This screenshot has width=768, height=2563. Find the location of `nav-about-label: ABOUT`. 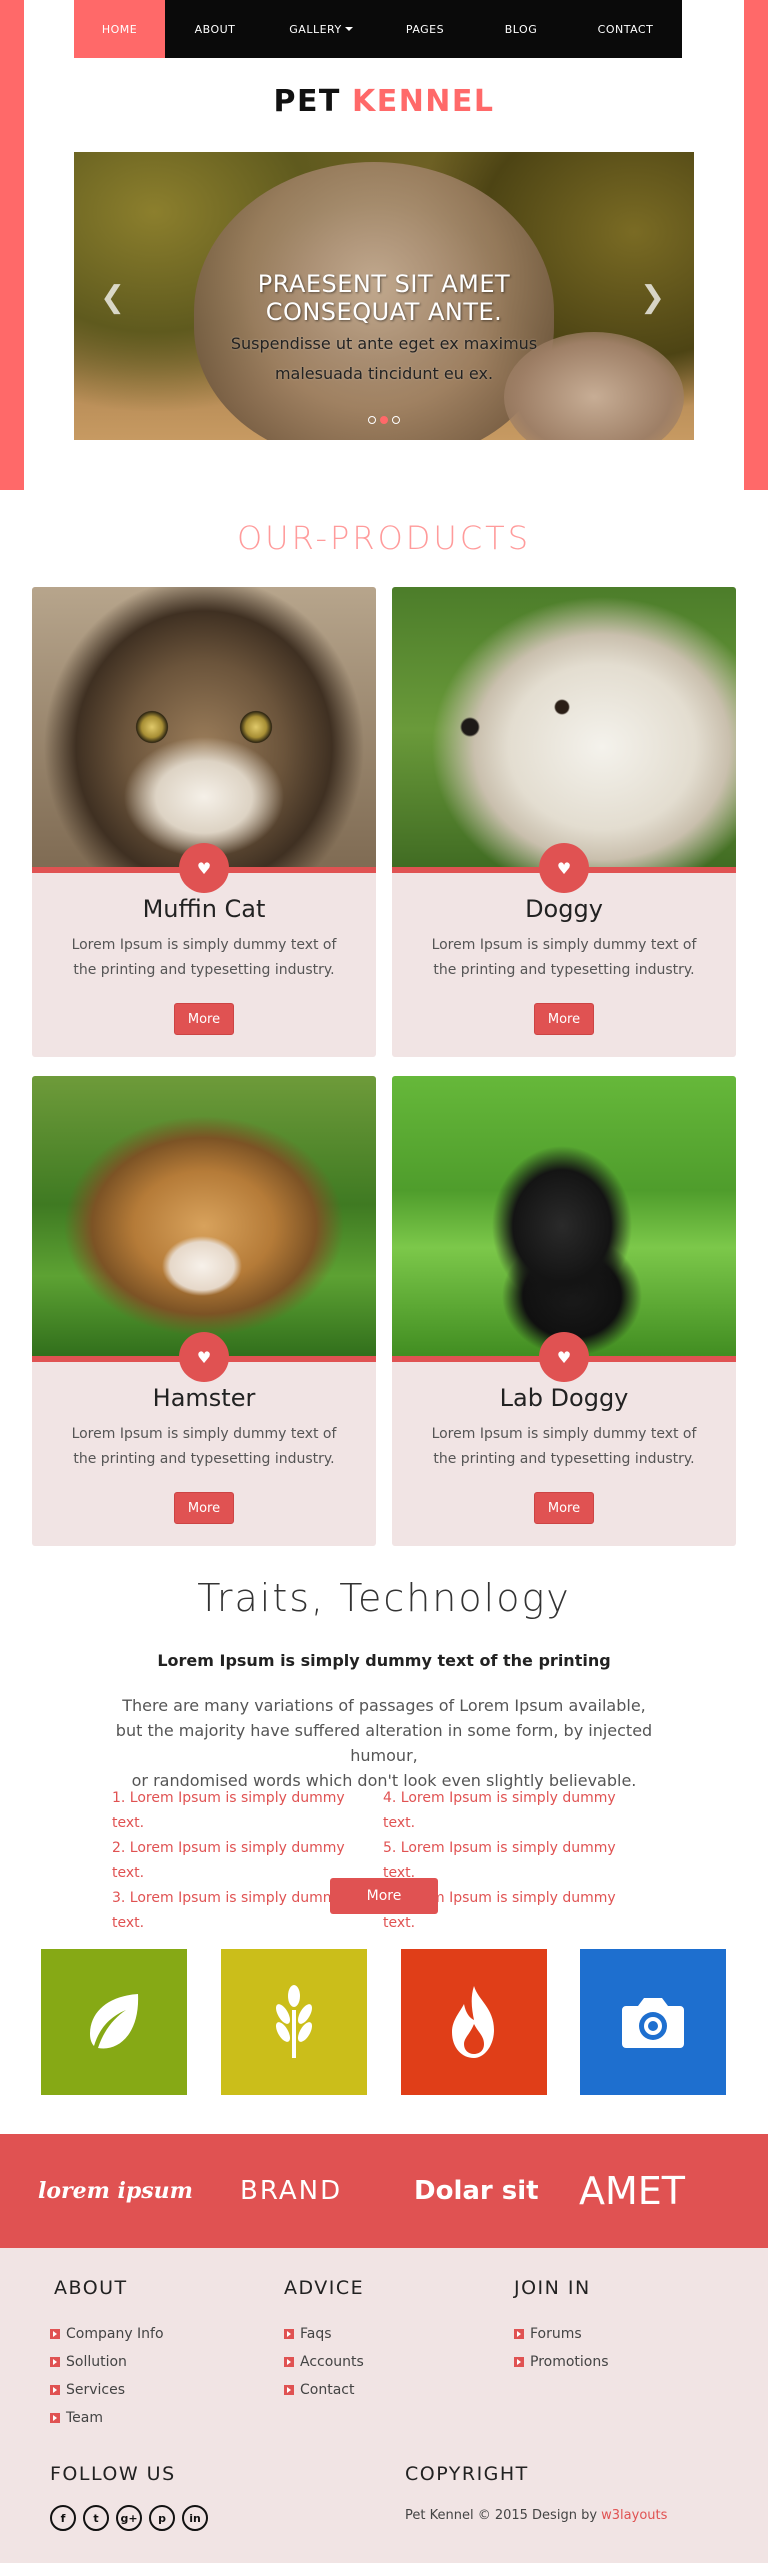

nav-about-label: ABOUT is located at coordinates (215, 29).